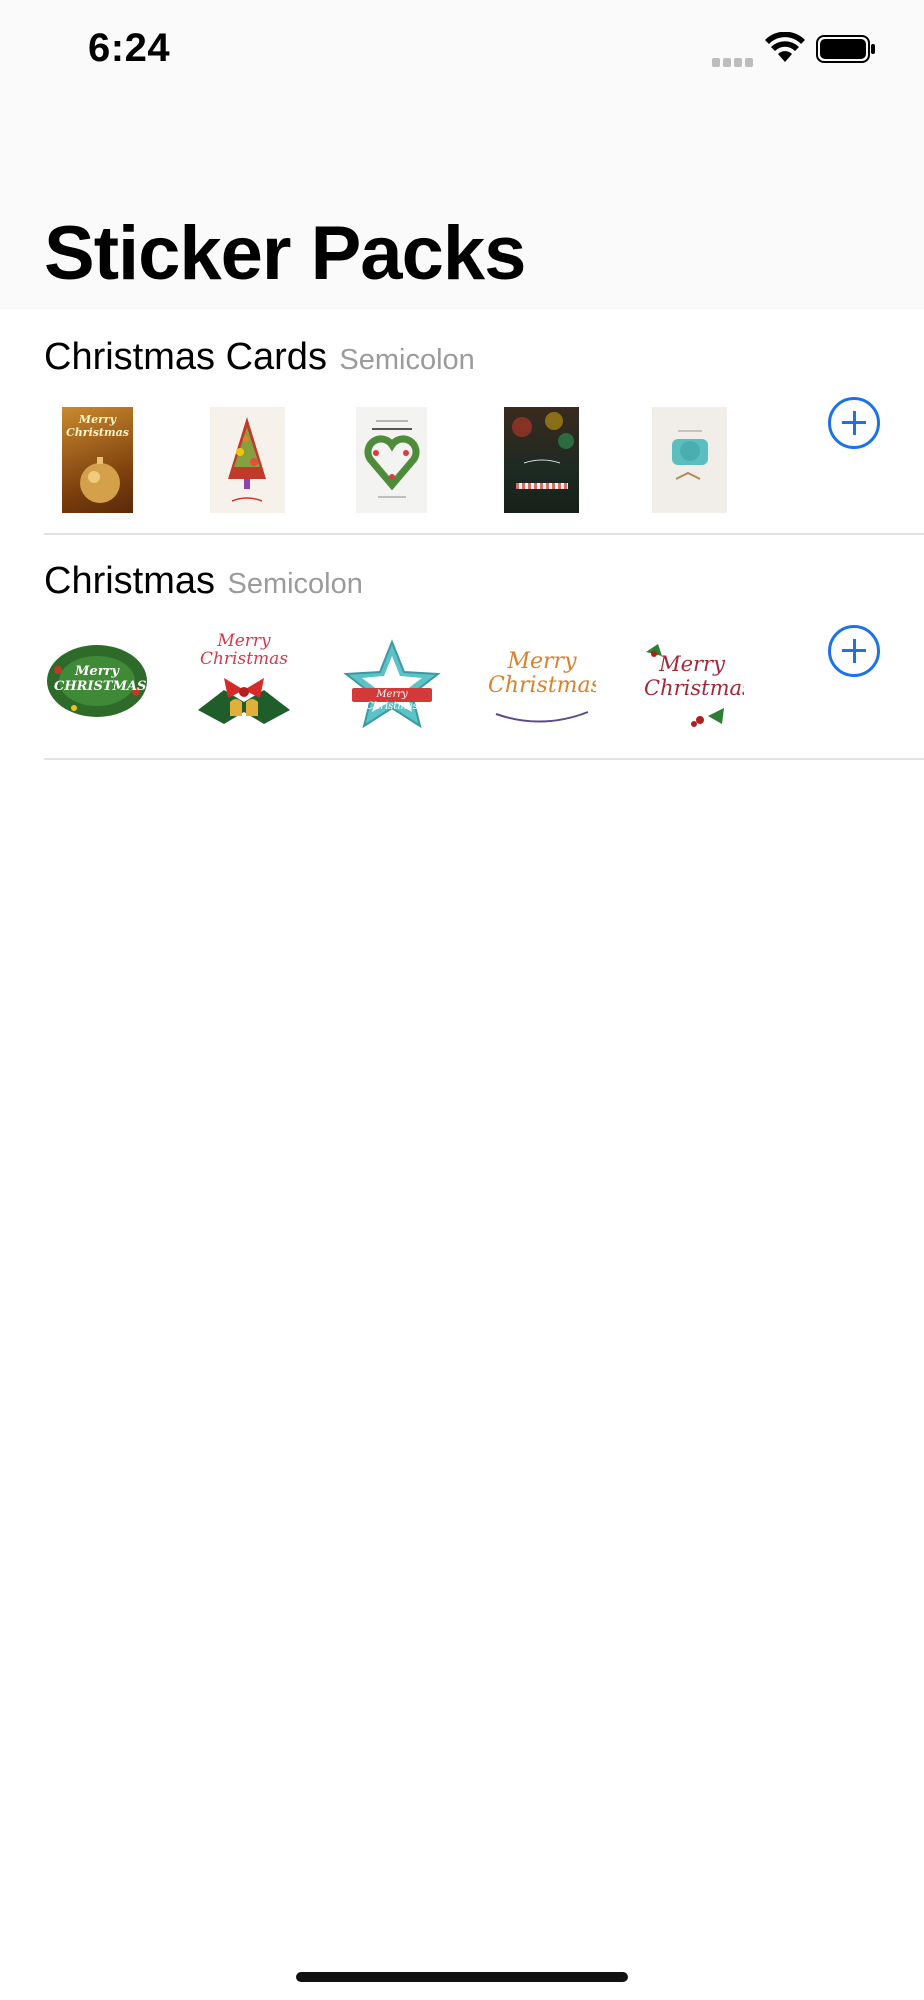 Image resolution: width=924 pixels, height=2000 pixels. What do you see at coordinates (690, 455) in the screenshot?
I see `teal-label-icon` at bounding box center [690, 455].